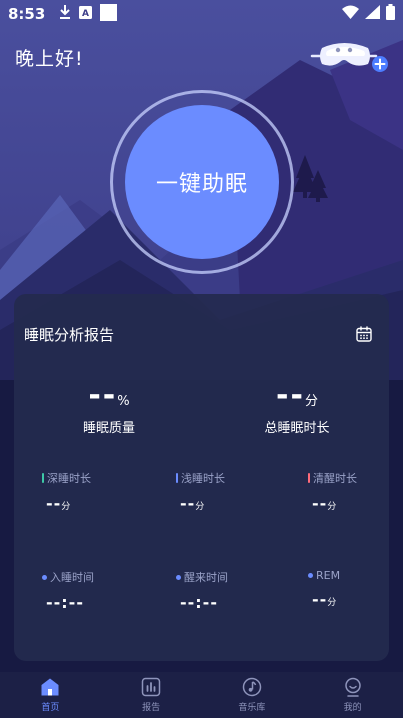 This screenshot has width=403, height=718. I want to click on awake-marker, so click(309, 478).